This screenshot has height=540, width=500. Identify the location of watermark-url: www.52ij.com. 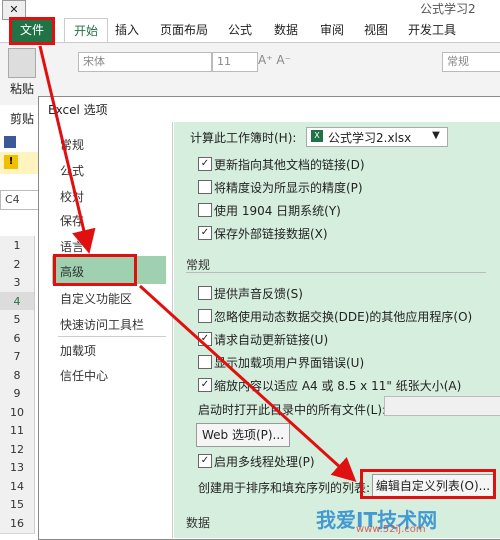
(391, 529).